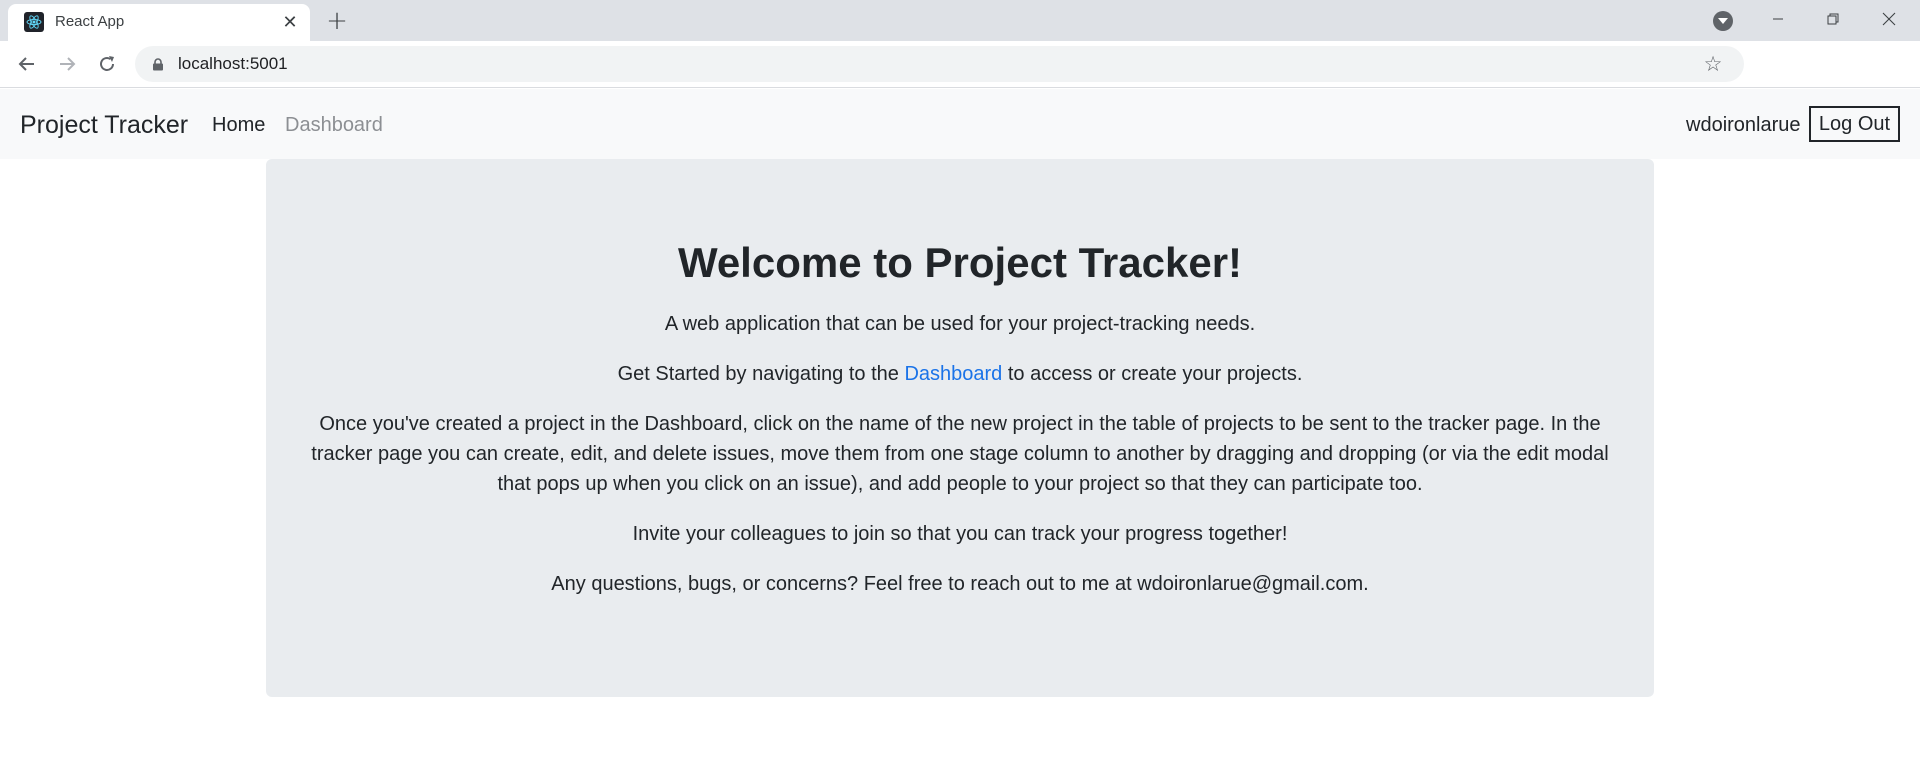 Image resolution: width=1920 pixels, height=768 pixels. What do you see at coordinates (158, 64) in the screenshot?
I see `lock-icon` at bounding box center [158, 64].